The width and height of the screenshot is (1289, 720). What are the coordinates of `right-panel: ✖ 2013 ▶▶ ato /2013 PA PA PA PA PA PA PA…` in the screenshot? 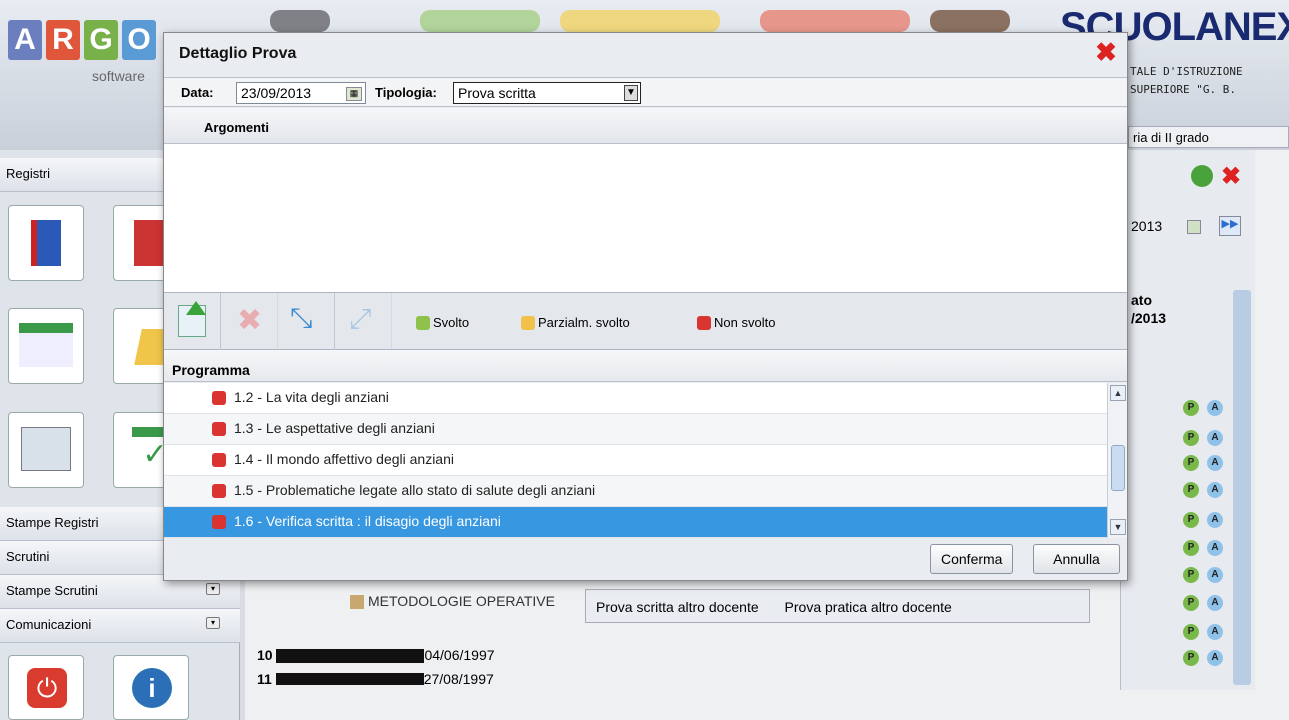 It's located at (1187, 420).